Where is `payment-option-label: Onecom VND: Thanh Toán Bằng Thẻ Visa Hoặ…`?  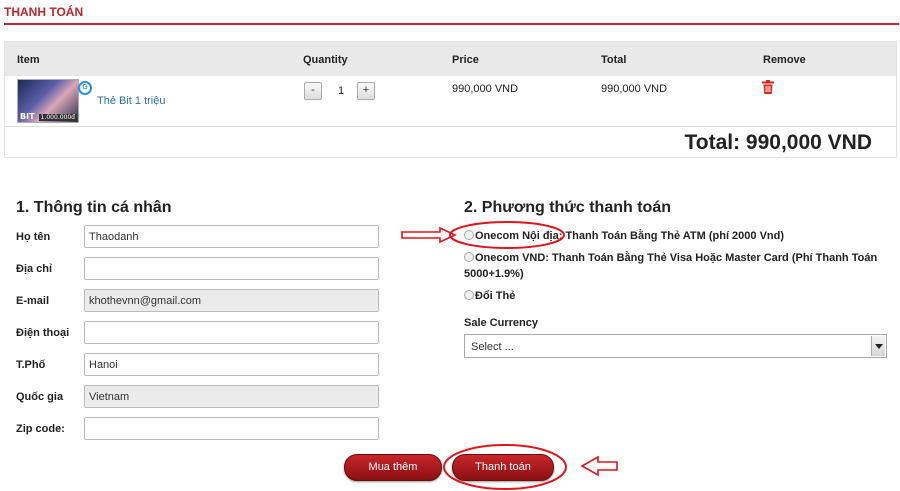
payment-option-label: Onecom VND: Thanh Toán Bằng Thẻ Visa Hoặ… is located at coordinates (671, 266).